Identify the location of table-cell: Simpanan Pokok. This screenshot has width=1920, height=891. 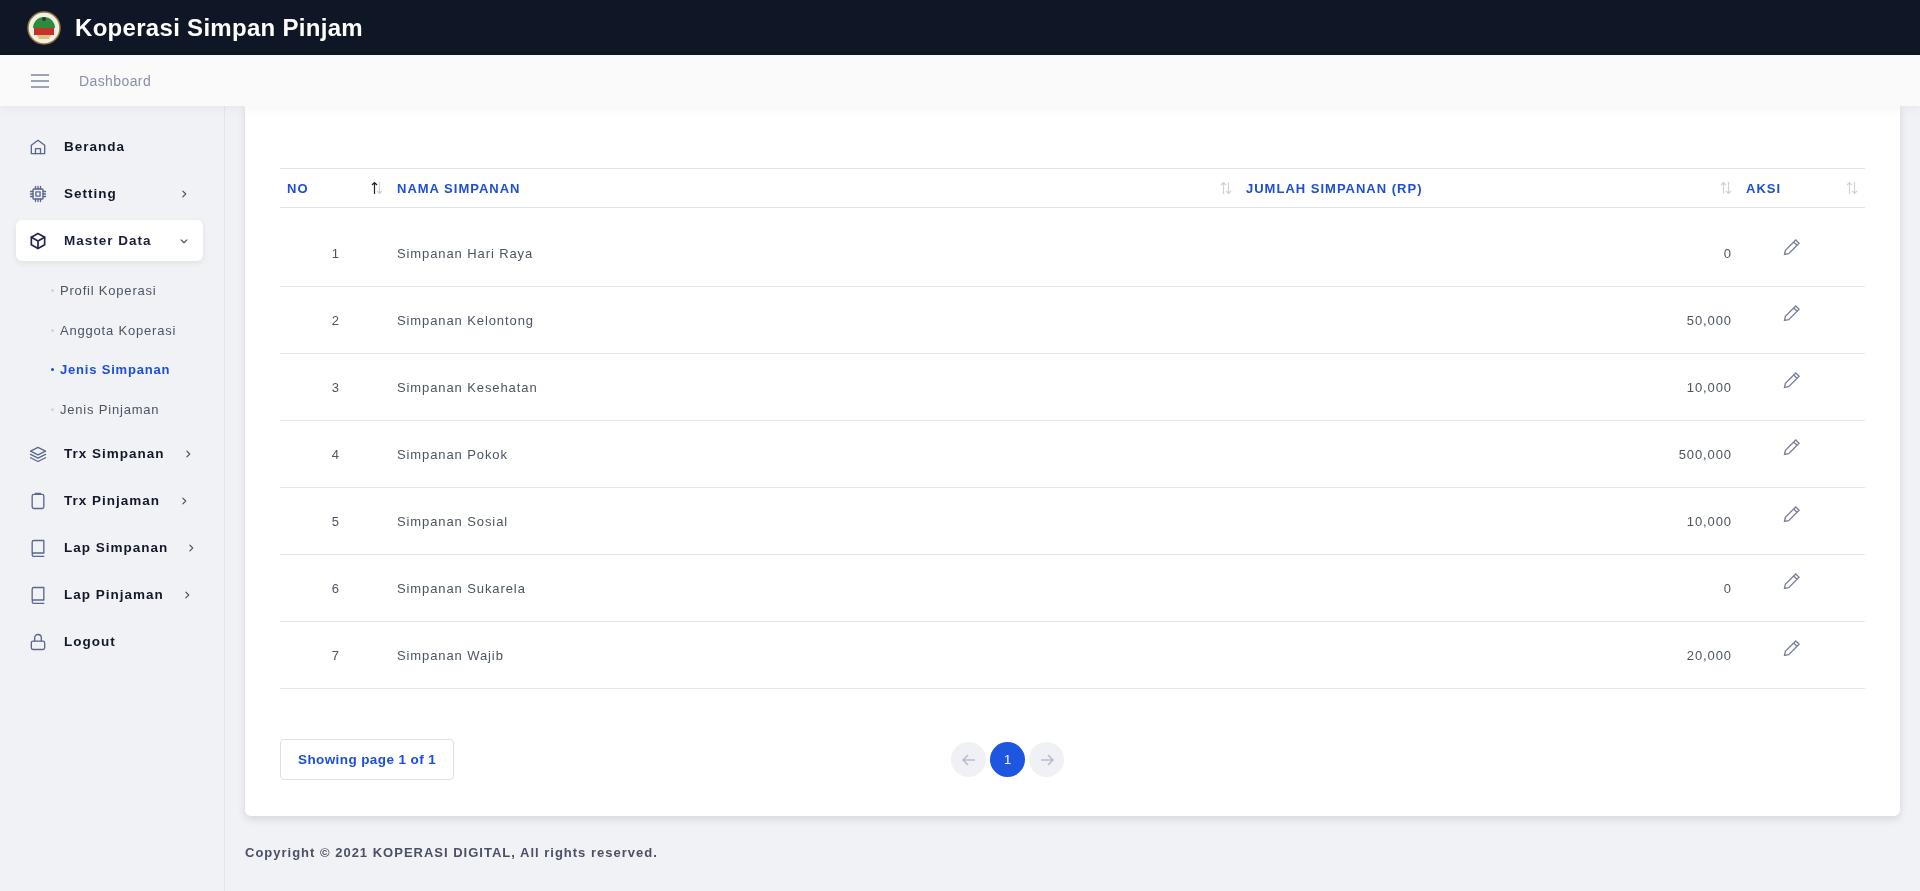
(814, 454).